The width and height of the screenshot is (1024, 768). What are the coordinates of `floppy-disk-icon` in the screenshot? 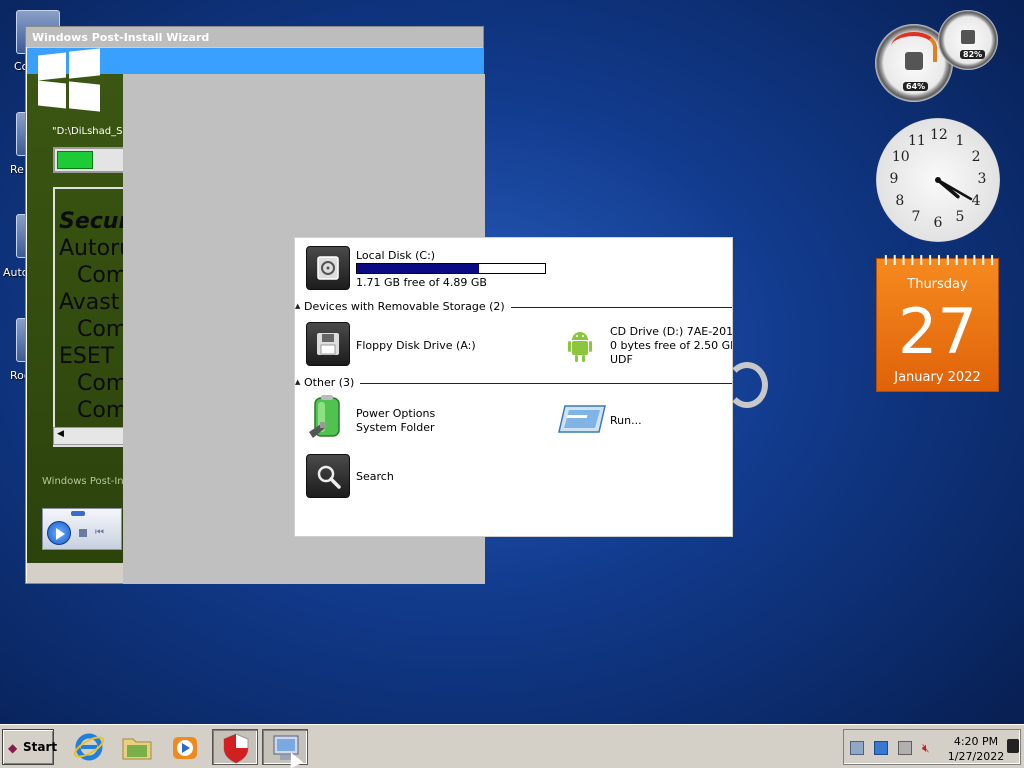 It's located at (328, 344).